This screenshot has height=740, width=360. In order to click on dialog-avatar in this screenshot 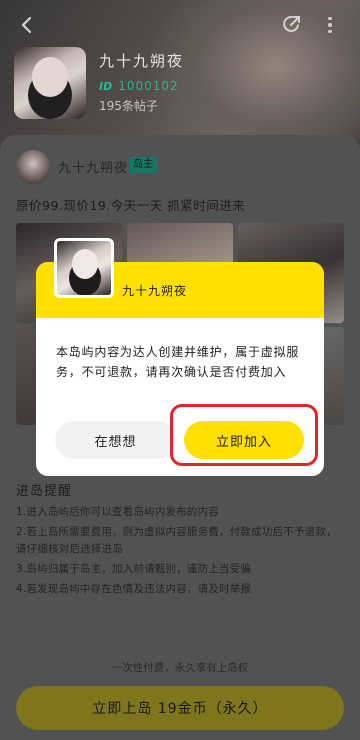, I will do `click(84, 268)`.